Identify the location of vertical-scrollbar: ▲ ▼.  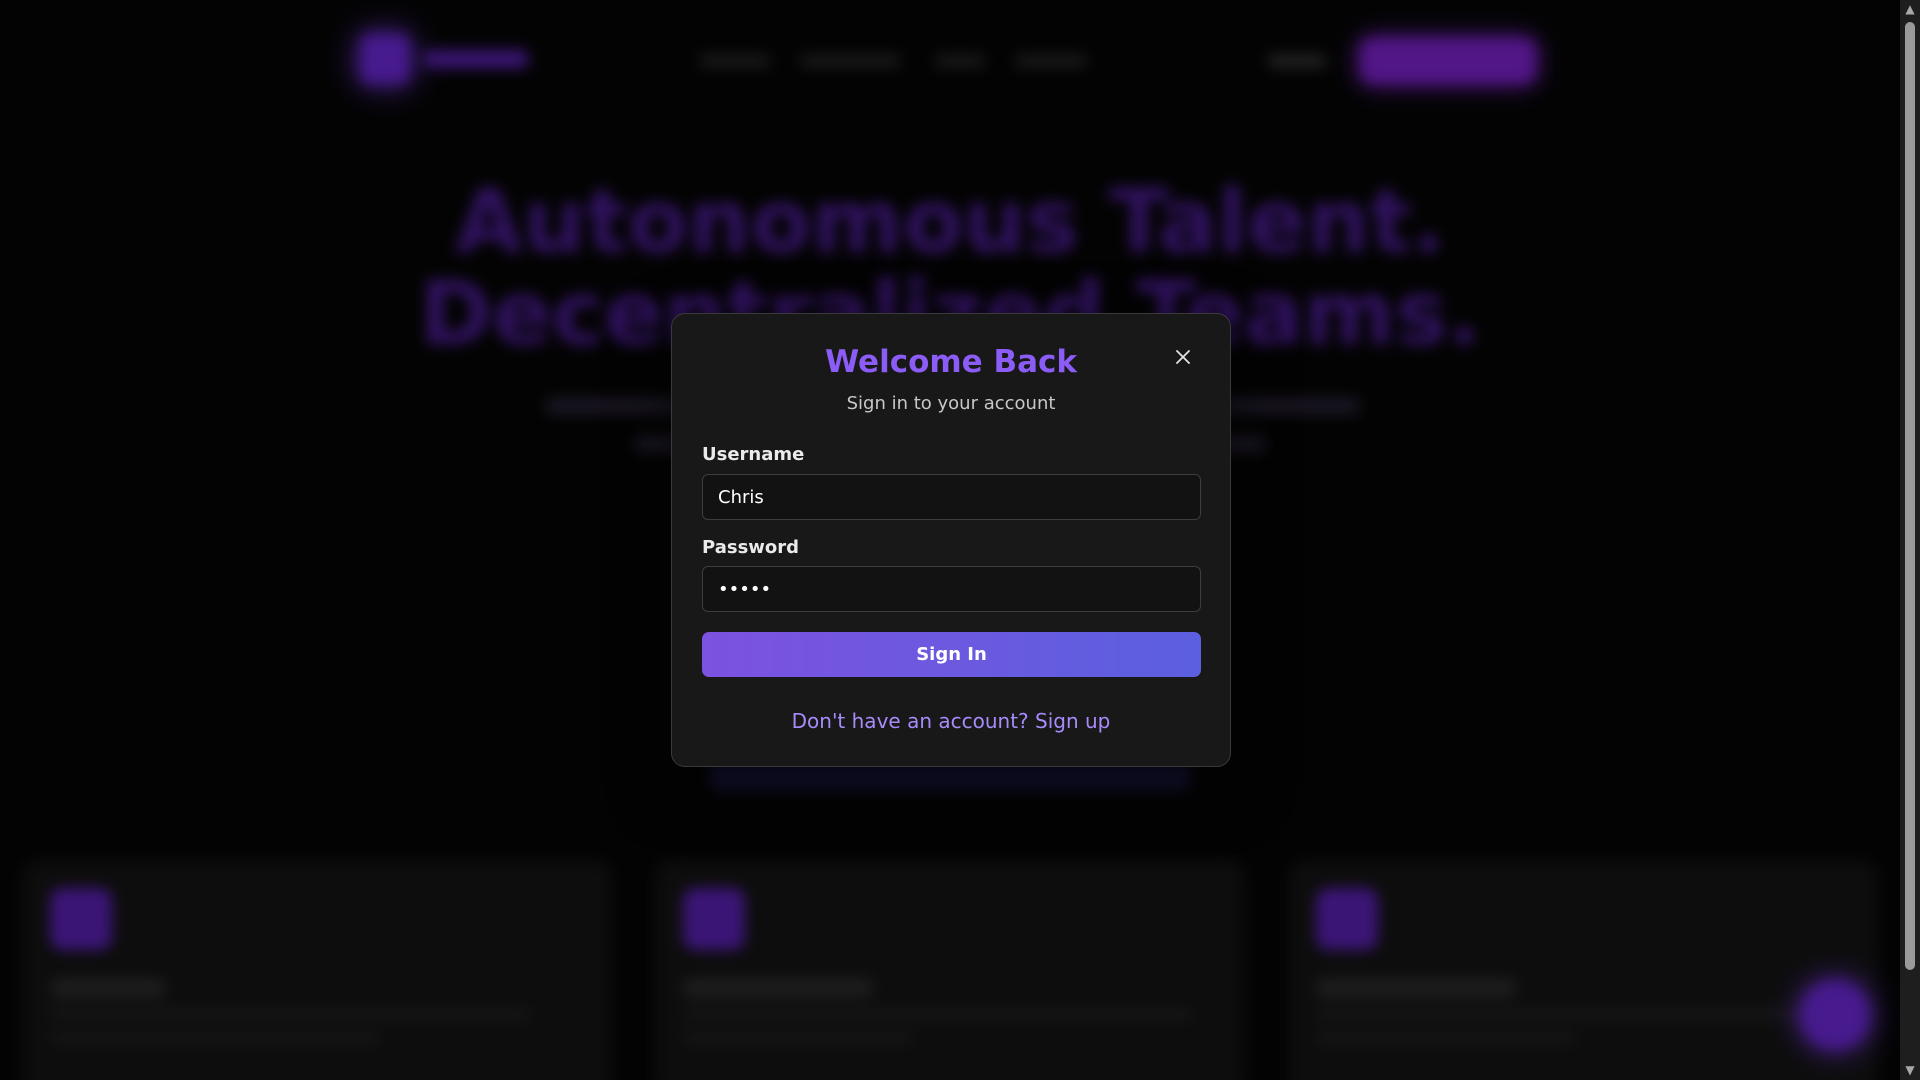
(1910, 540).